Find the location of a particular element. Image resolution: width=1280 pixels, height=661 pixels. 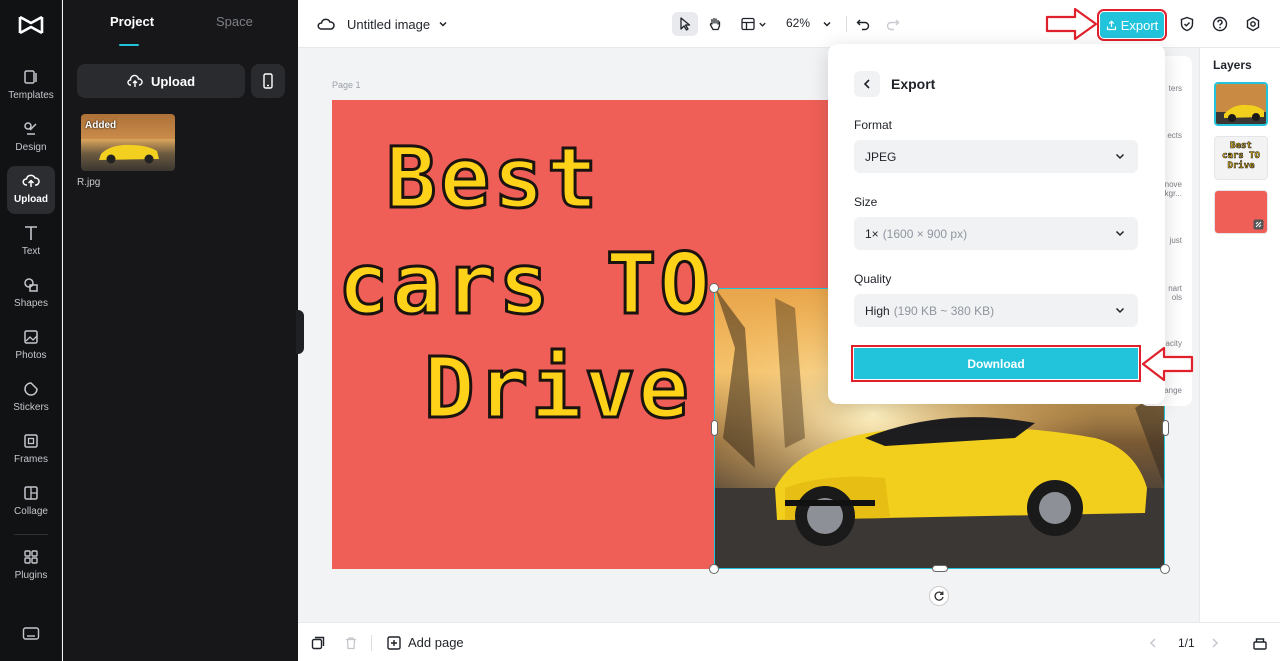

settings-button is located at coordinates (1253, 24).